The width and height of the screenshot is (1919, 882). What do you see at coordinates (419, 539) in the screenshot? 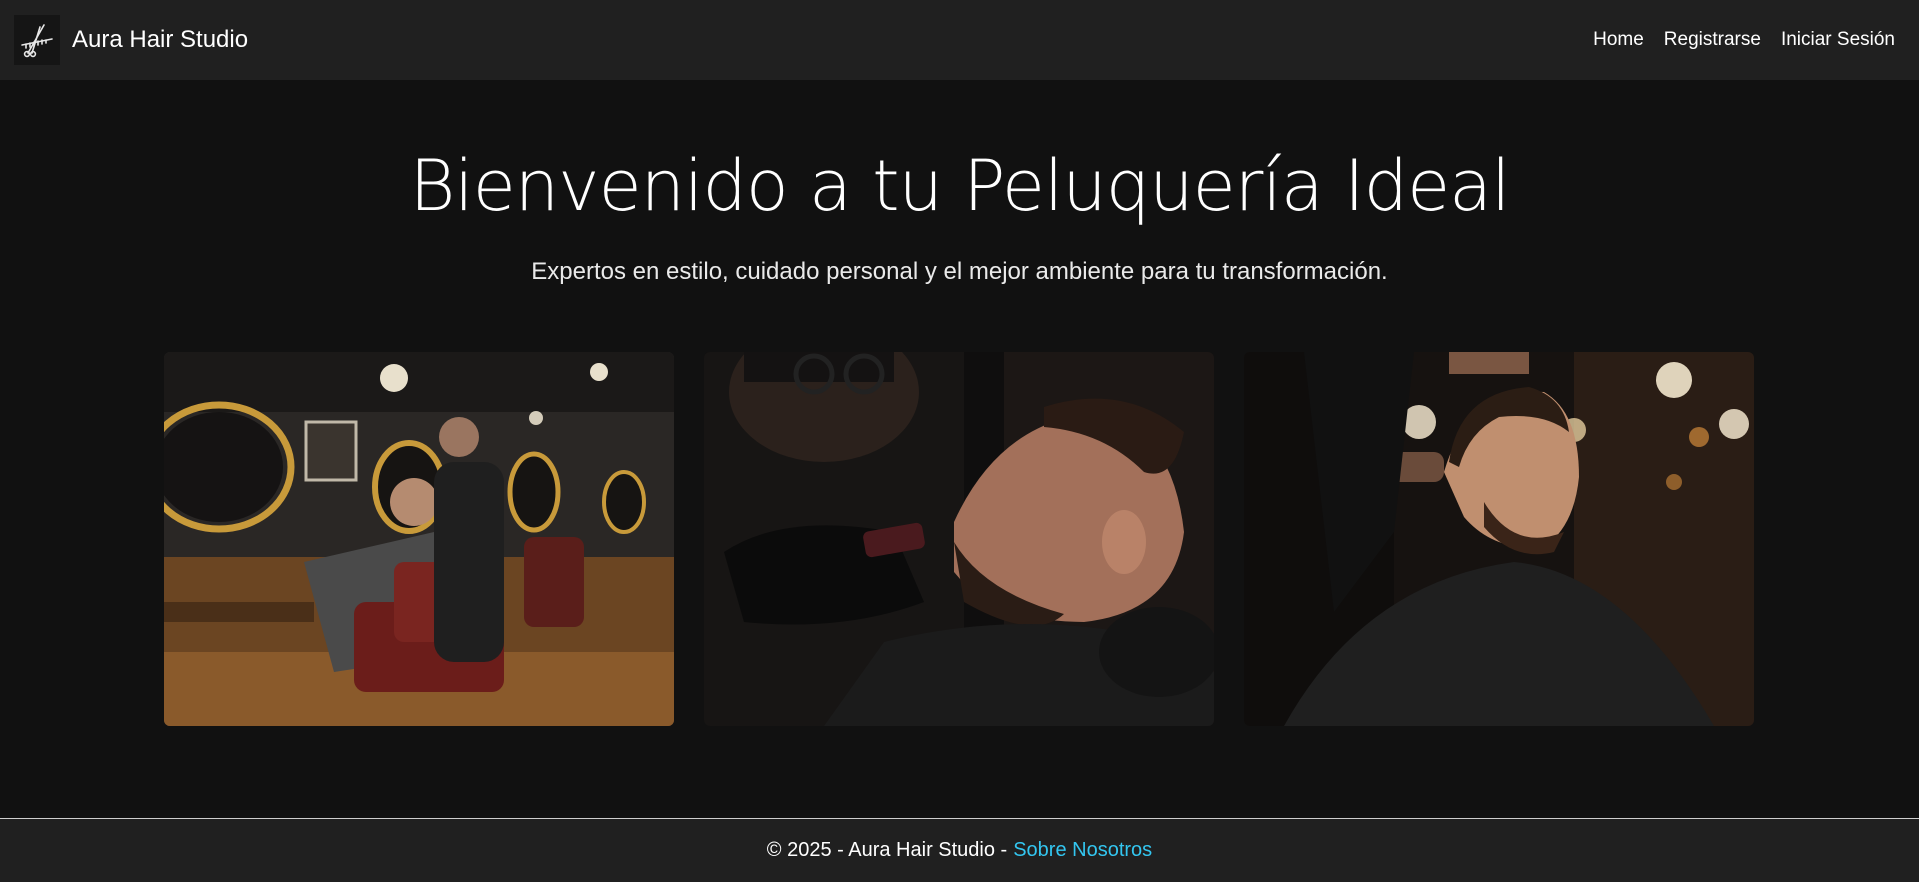
I see `barbershop-interior-photo` at bounding box center [419, 539].